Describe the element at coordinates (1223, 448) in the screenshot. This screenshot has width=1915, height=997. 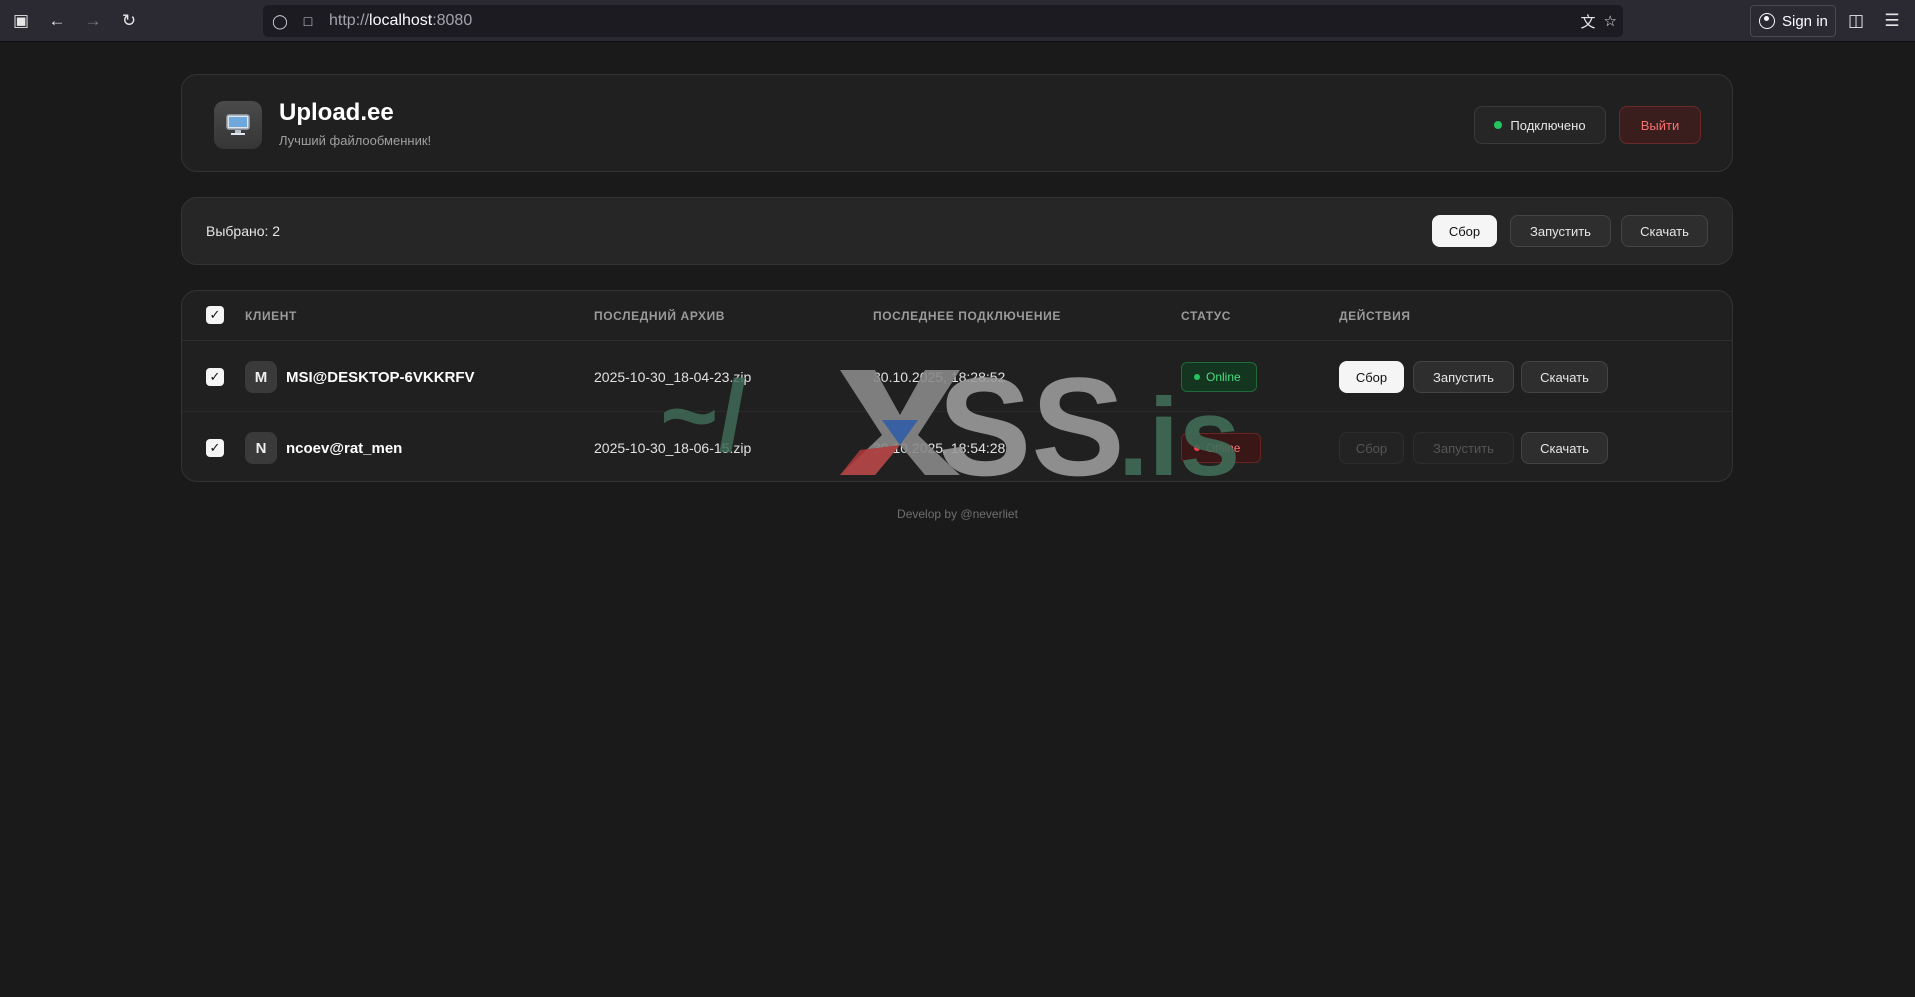
I see `status-text: Offline` at that location.